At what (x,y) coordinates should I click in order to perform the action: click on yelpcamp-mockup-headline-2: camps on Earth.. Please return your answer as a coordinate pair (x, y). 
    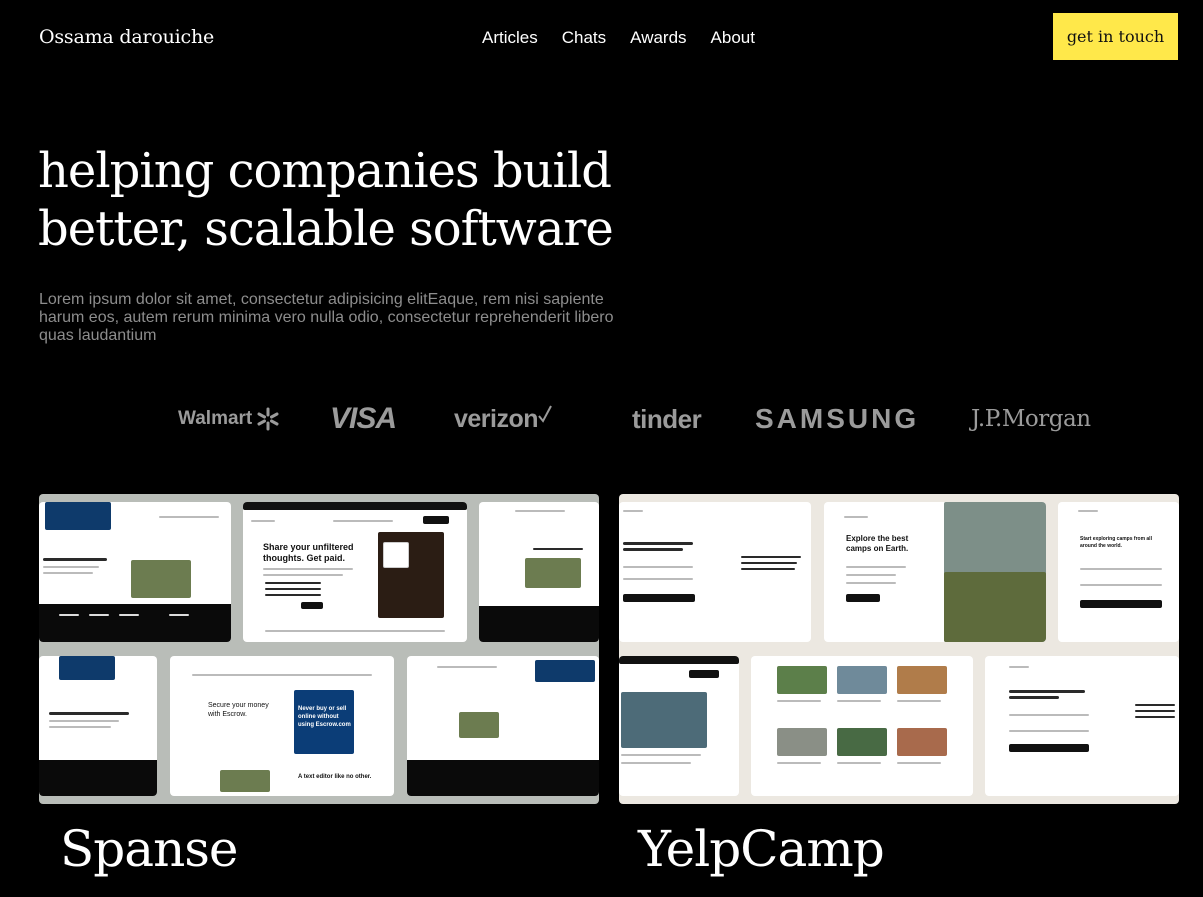
    Looking at the image, I should click on (877, 548).